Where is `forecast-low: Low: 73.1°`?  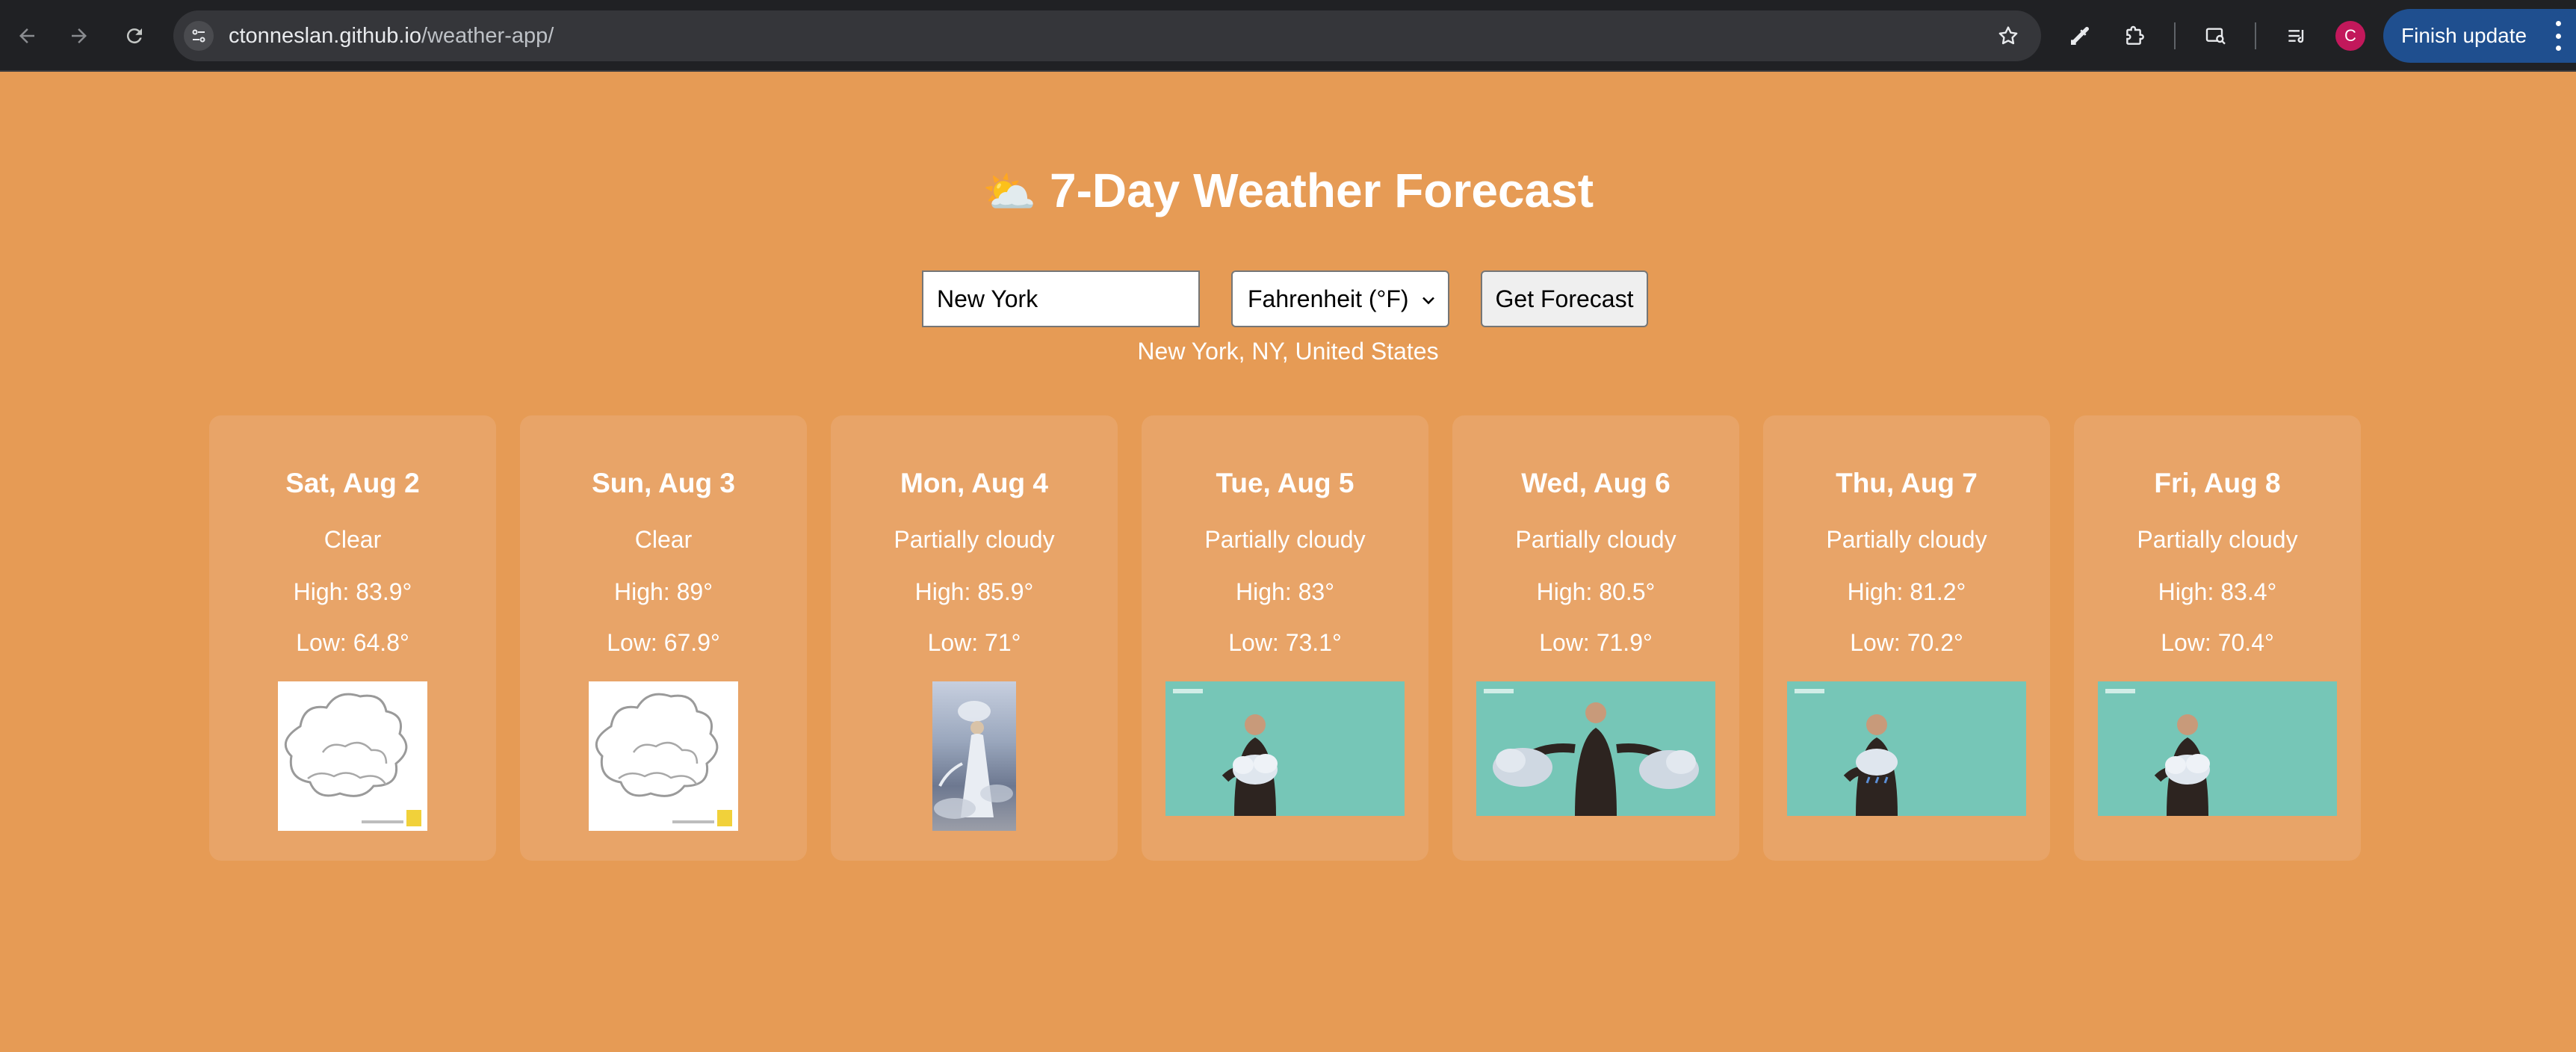 forecast-low: Low: 73.1° is located at coordinates (1285, 642).